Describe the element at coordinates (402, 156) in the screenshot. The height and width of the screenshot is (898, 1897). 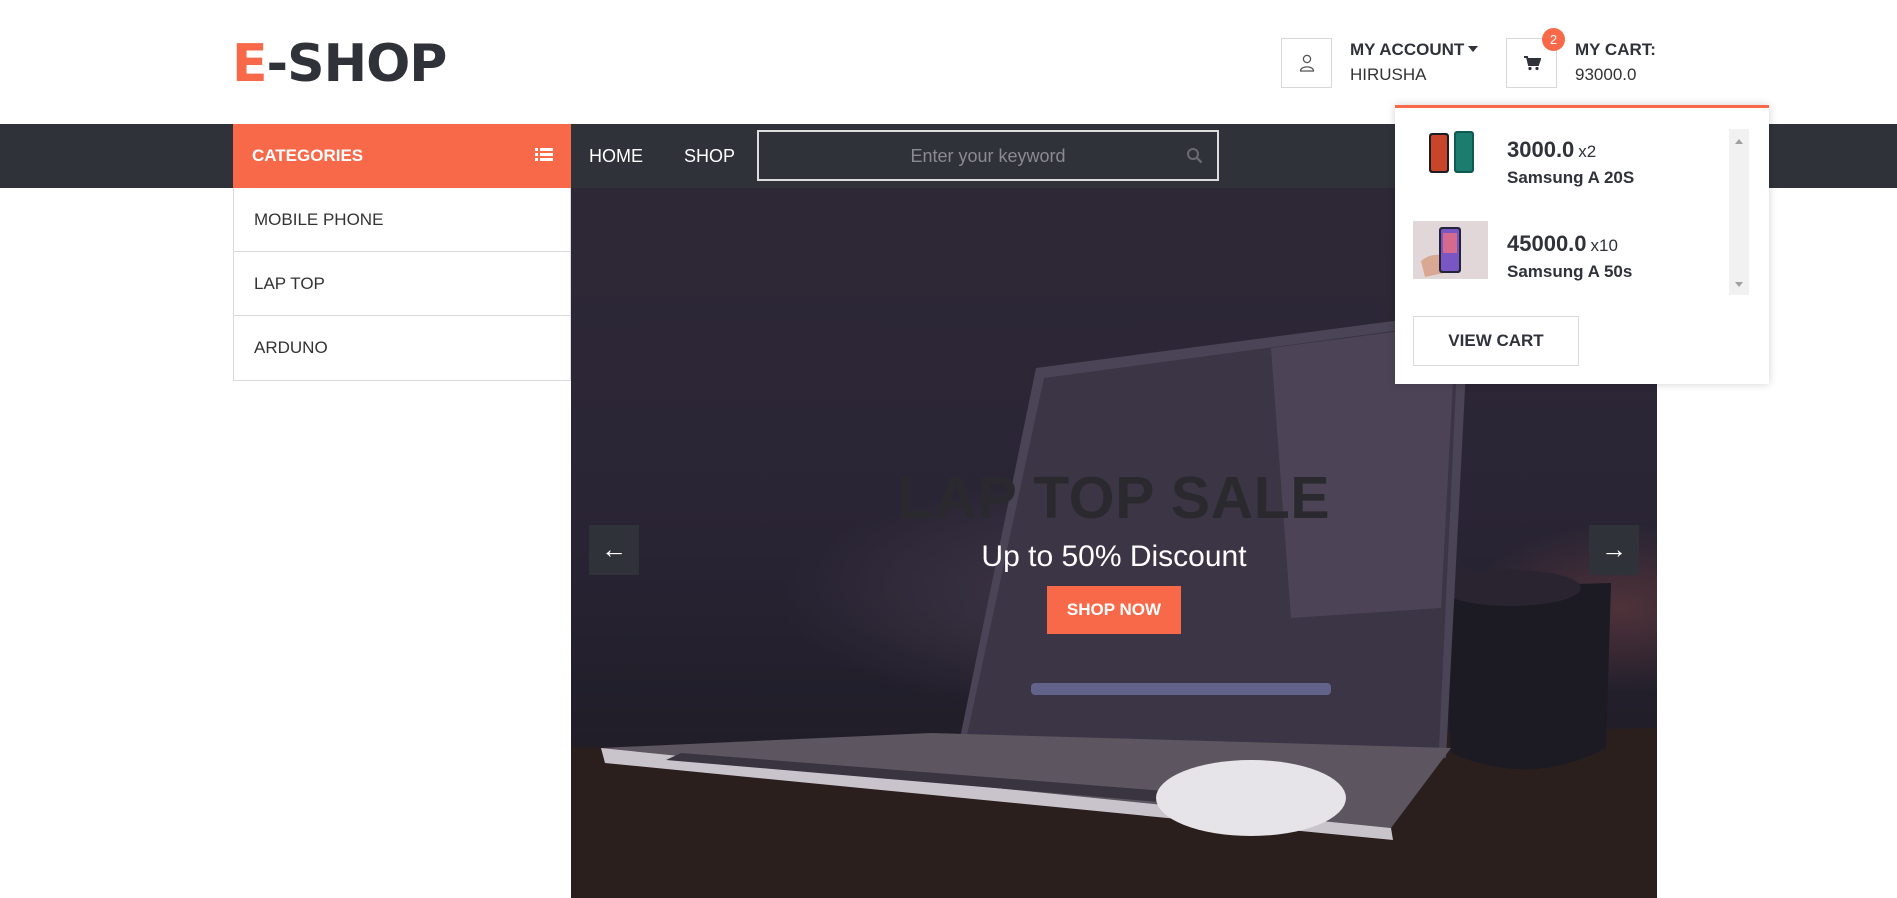
I see `categories-toggle: CATEGORIES` at that location.